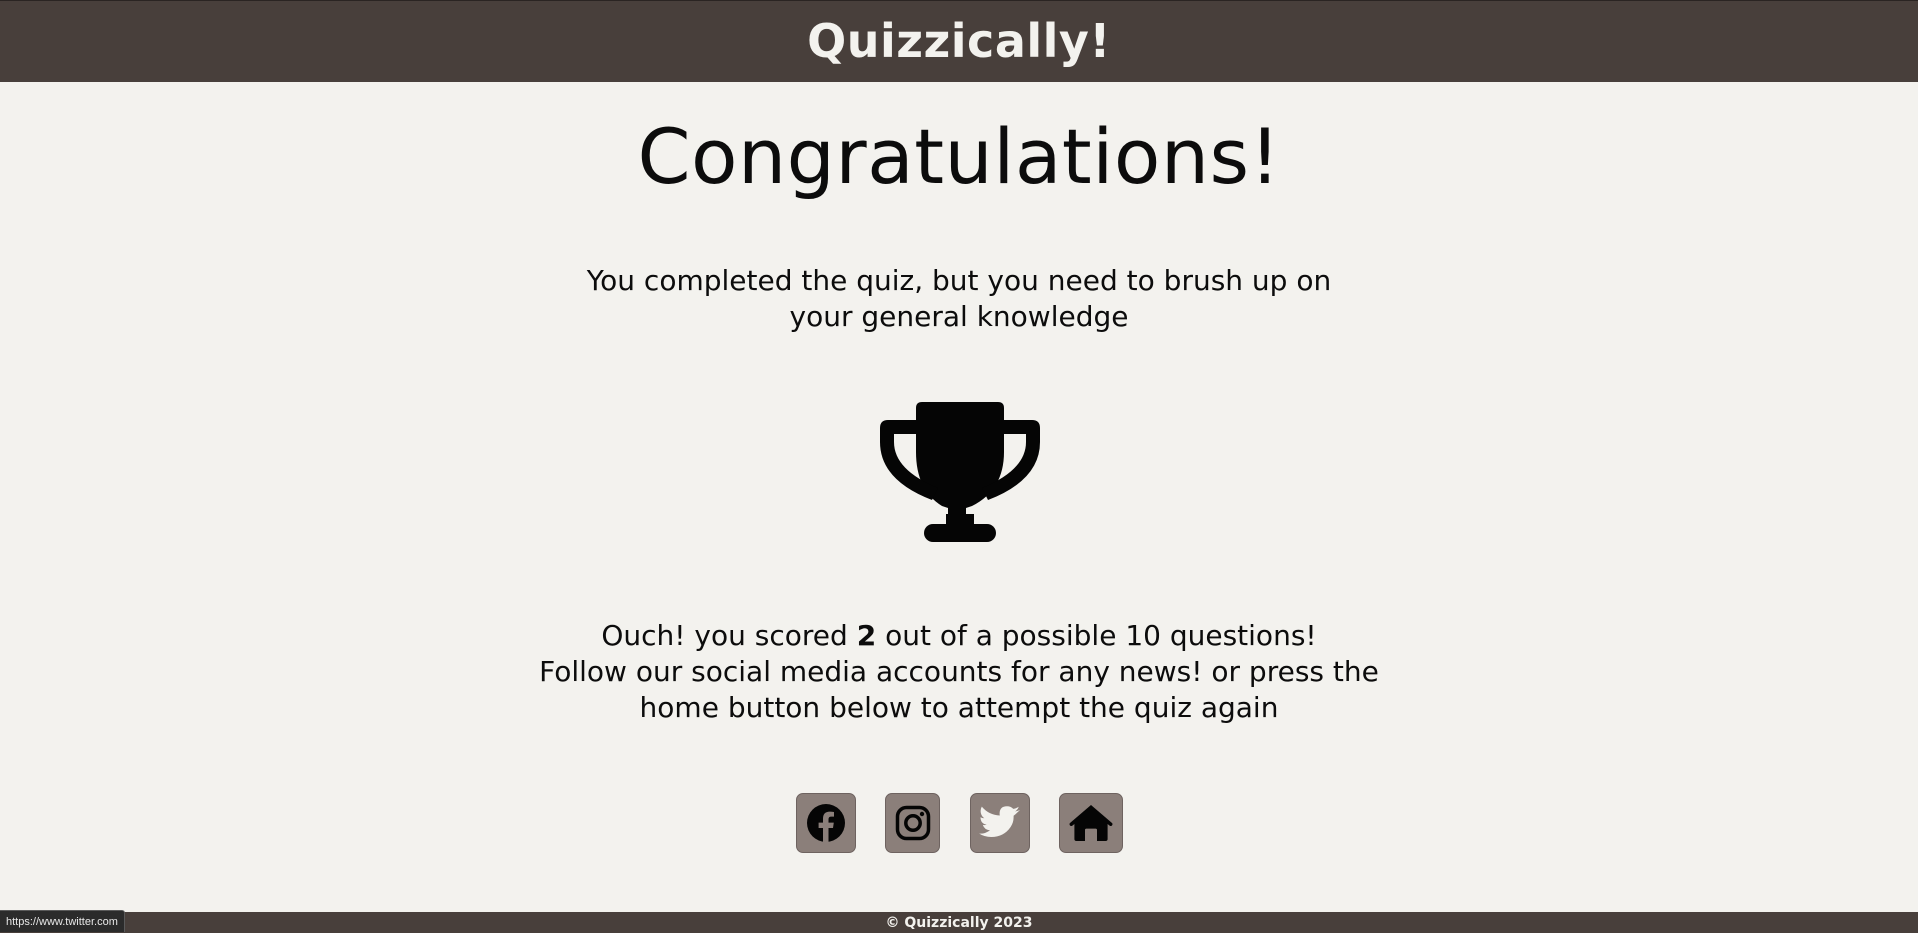  I want to click on facebook-link, so click(826, 823).